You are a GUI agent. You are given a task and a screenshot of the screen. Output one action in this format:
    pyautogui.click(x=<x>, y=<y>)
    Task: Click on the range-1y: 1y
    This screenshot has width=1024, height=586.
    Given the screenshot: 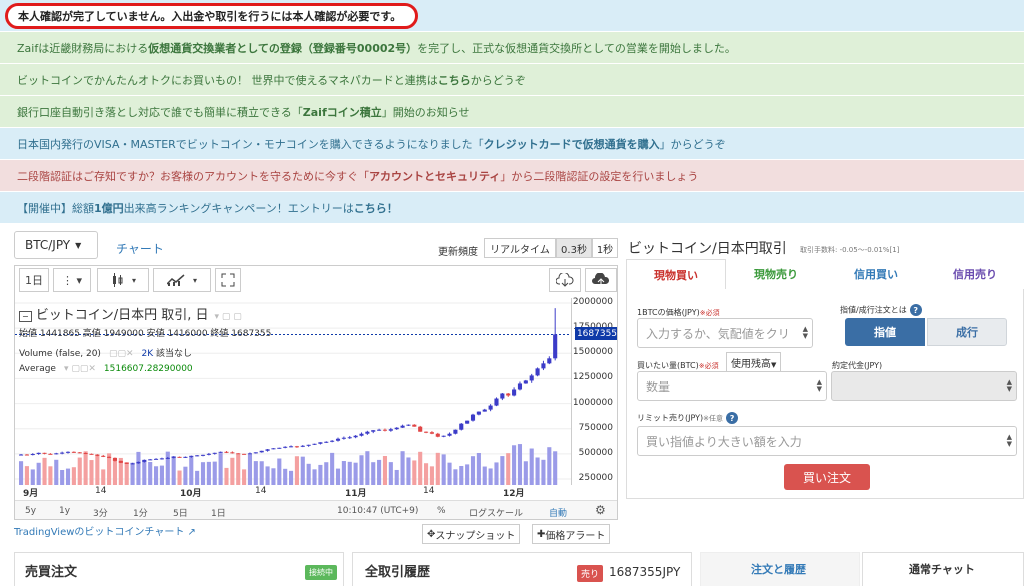 What is the action you would take?
    pyautogui.click(x=64, y=511)
    